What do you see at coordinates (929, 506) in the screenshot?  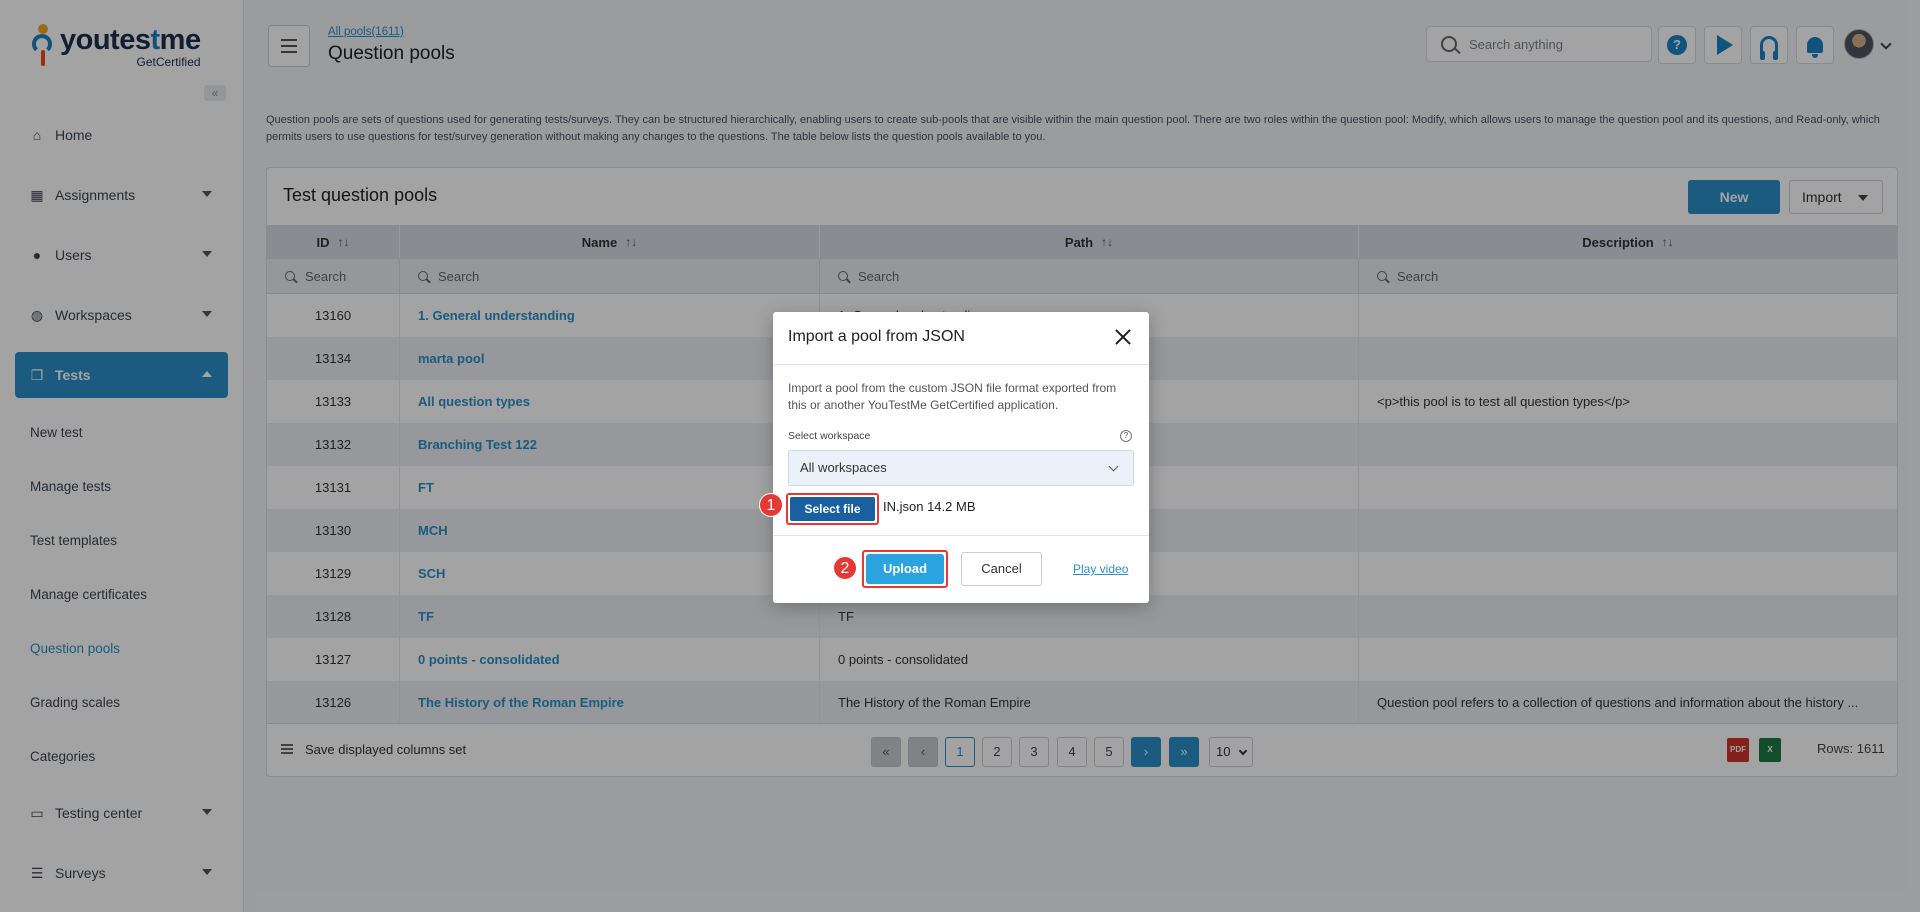 I see `selected-file-name: IN.json 14.2 MB` at bounding box center [929, 506].